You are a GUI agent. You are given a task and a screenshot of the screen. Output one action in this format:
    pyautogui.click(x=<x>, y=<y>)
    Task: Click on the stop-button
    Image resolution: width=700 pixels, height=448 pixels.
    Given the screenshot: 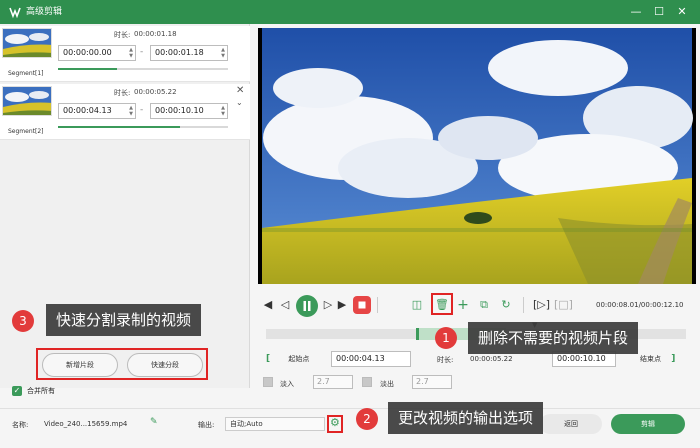 What is the action you would take?
    pyautogui.click(x=362, y=305)
    